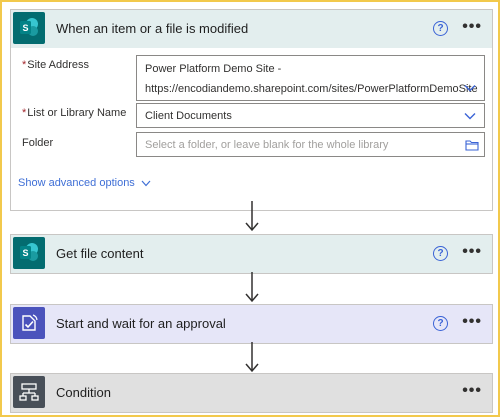  I want to click on approval-card: Start and wait for an approval ? •••, so click(251, 324).